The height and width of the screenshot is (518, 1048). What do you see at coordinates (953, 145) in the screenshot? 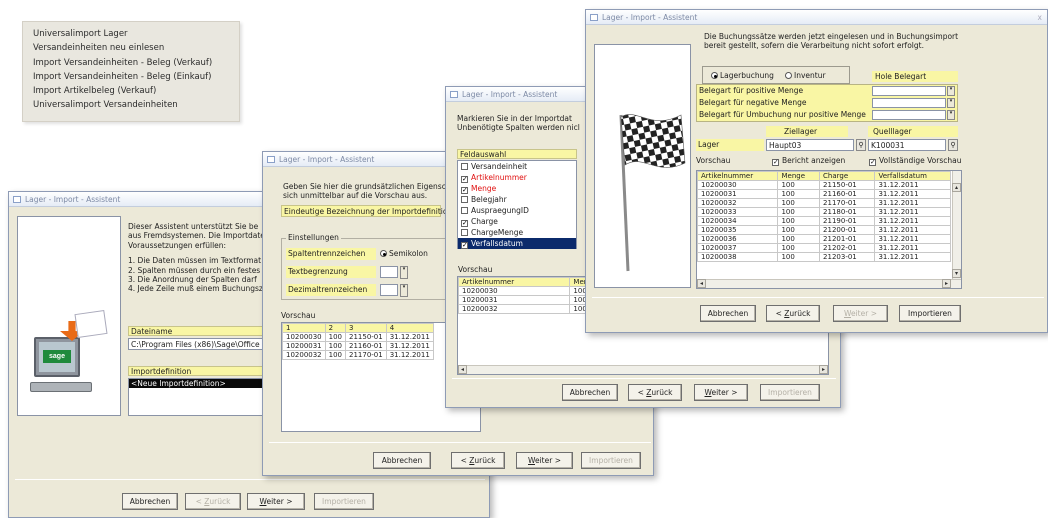
I see `quelllager-search-icon: ⚲` at bounding box center [953, 145].